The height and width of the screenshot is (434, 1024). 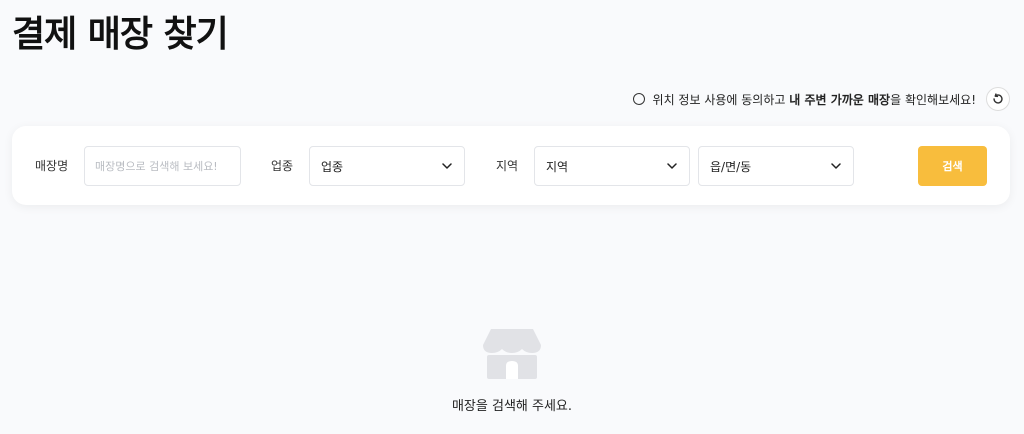 I want to click on search-button: 검색, so click(x=952, y=166).